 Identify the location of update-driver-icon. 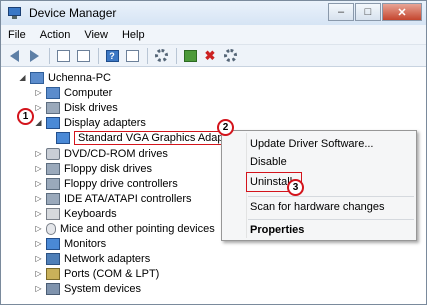
(190, 56).